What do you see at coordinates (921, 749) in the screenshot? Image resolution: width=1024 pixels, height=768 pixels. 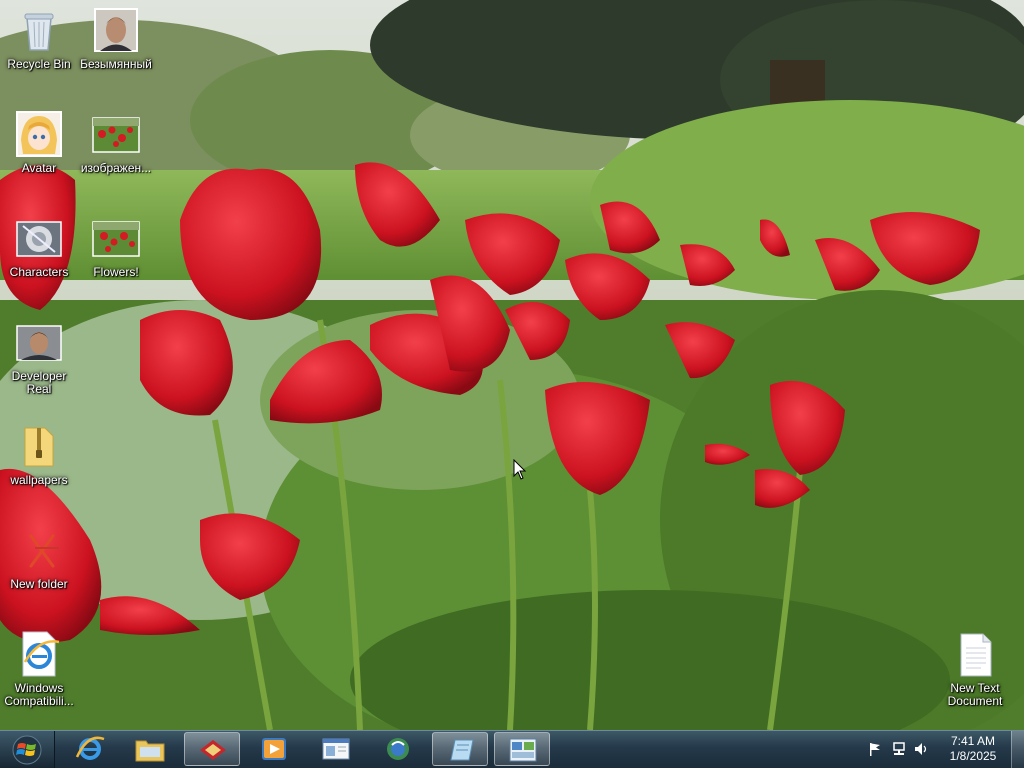 I see `volume-icon` at bounding box center [921, 749].